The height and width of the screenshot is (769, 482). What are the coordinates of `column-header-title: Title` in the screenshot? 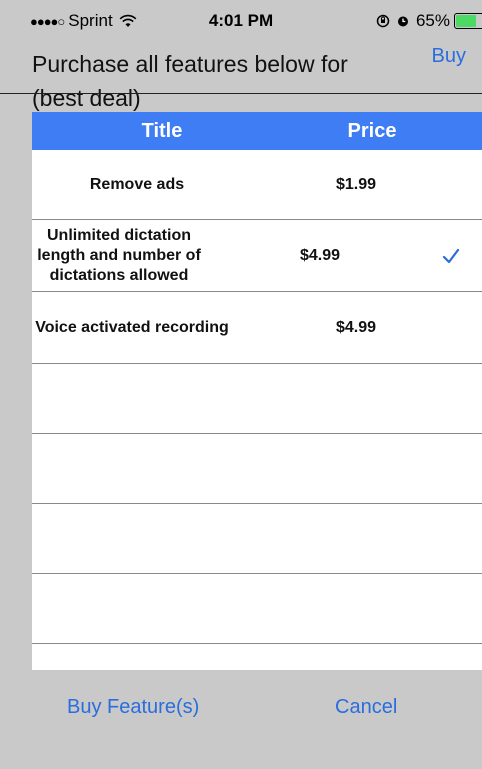 It's located at (162, 131).